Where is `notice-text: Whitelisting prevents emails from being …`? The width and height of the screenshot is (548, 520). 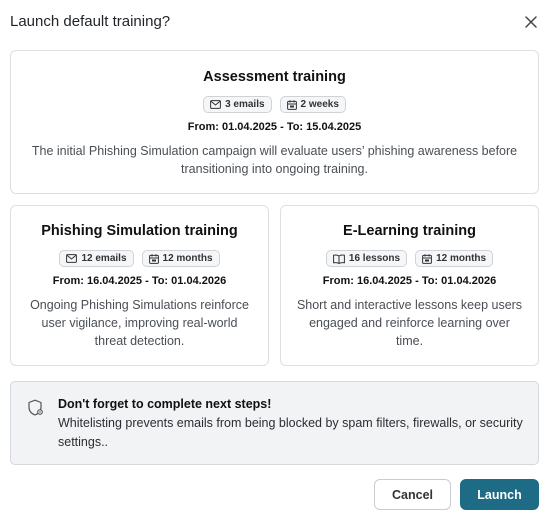 notice-text: Whitelisting prevents emails from being … is located at coordinates (290, 432).